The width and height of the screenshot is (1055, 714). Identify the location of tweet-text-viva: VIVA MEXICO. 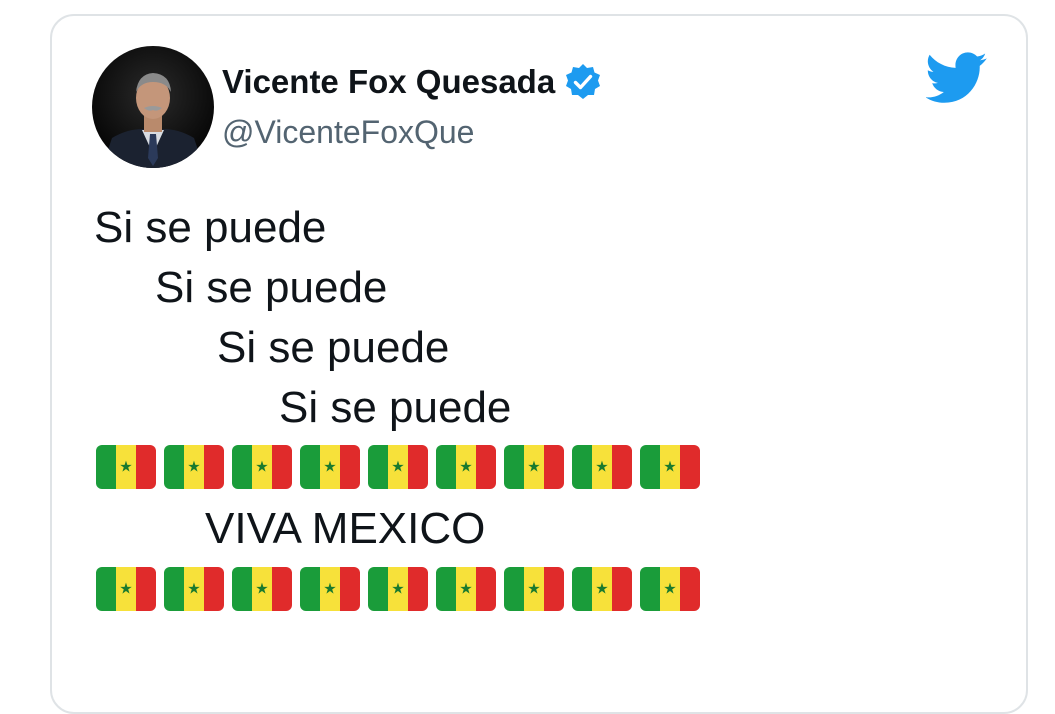
(345, 528).